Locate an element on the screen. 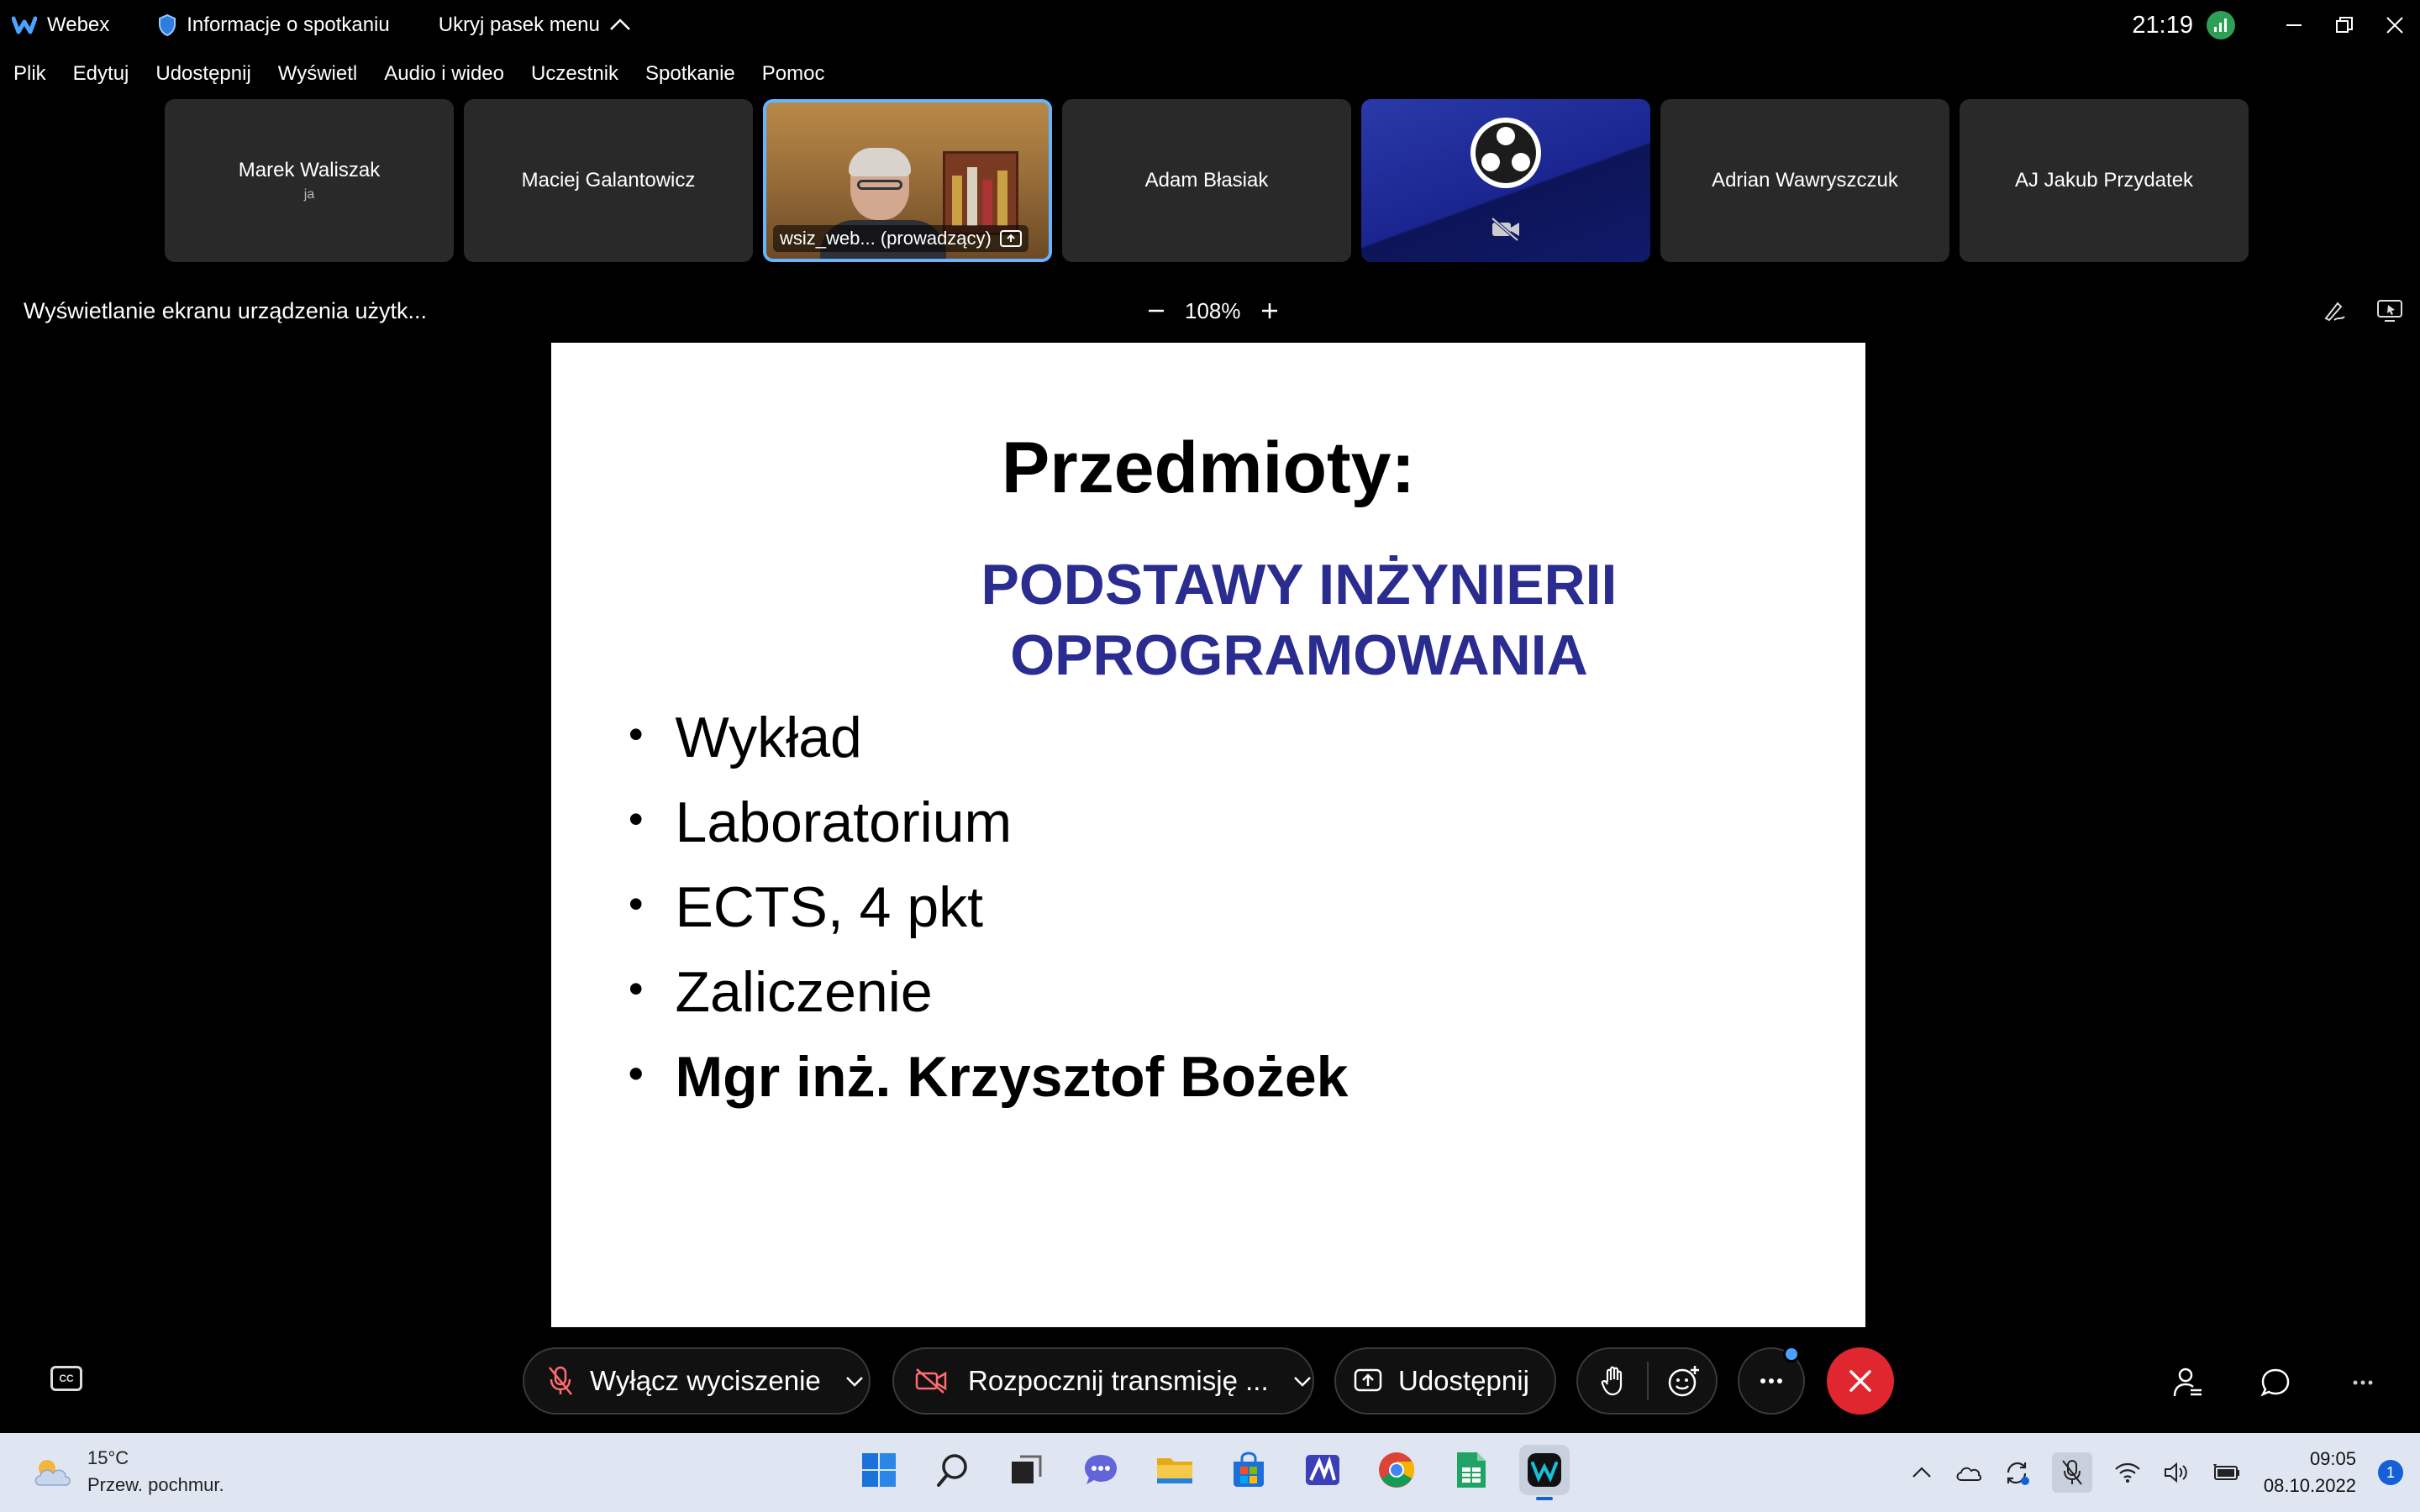  mic-muted-tray-button is located at coordinates (2071, 1472).